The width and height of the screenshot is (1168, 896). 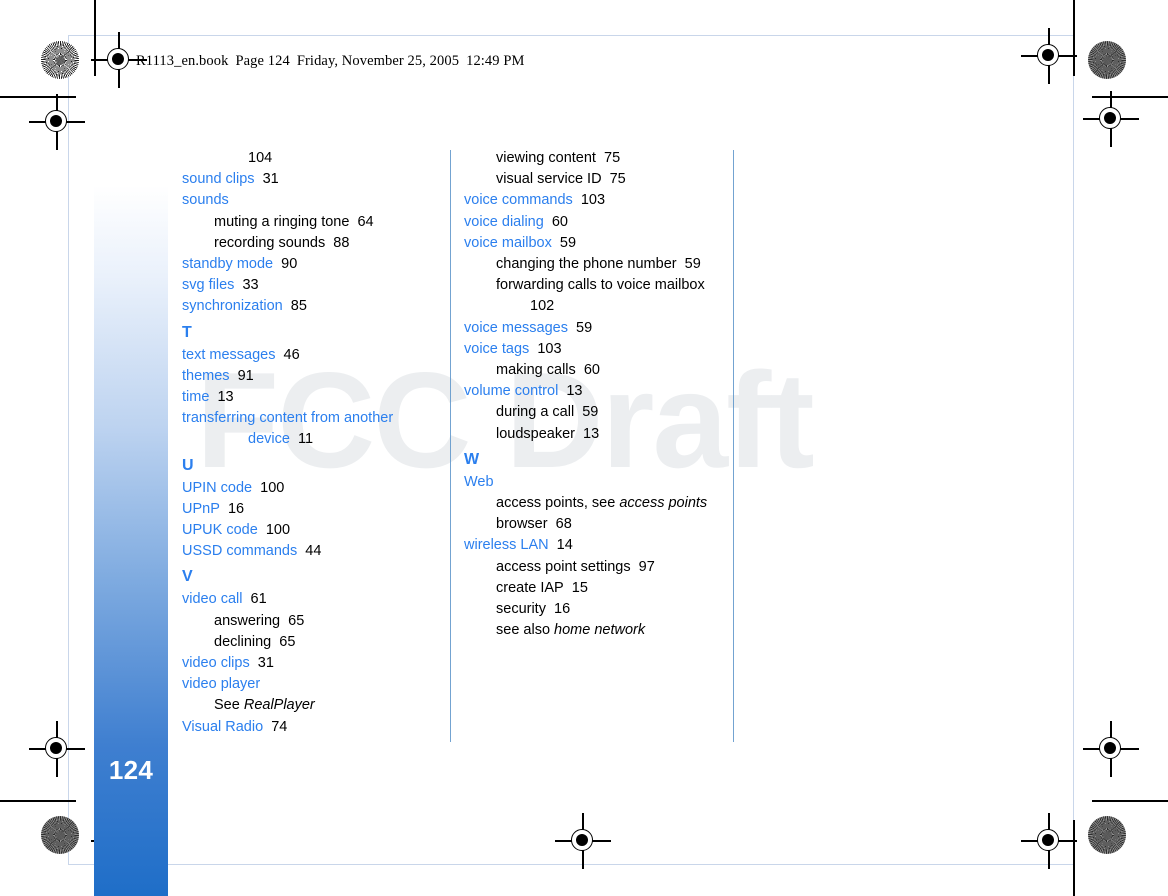 What do you see at coordinates (216, 663) in the screenshot?
I see `entry-text: video clips` at bounding box center [216, 663].